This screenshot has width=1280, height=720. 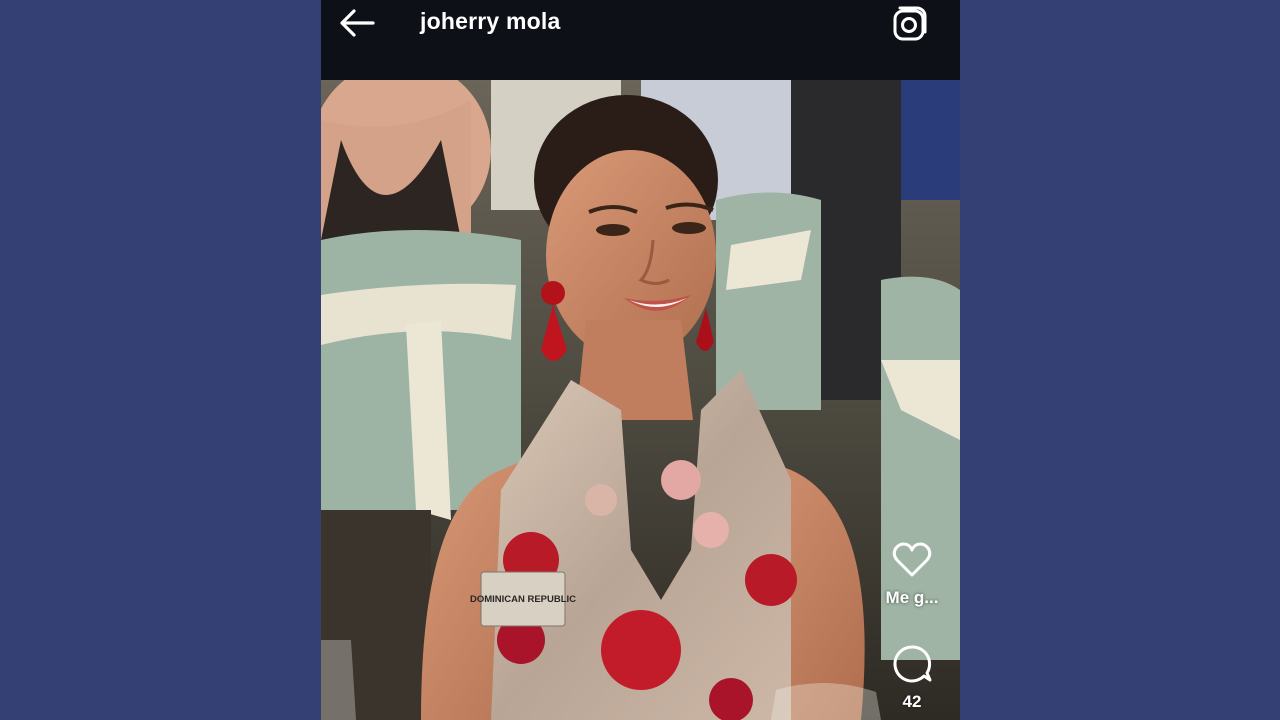 I want to click on camera-icon, so click(x=910, y=23).